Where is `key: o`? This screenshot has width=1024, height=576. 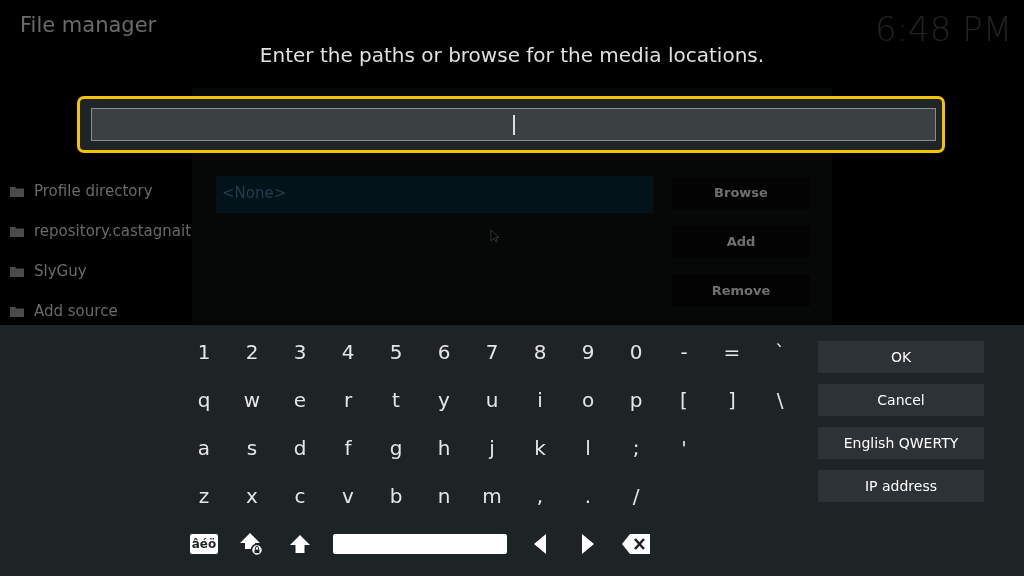
key: o is located at coordinates (588, 400).